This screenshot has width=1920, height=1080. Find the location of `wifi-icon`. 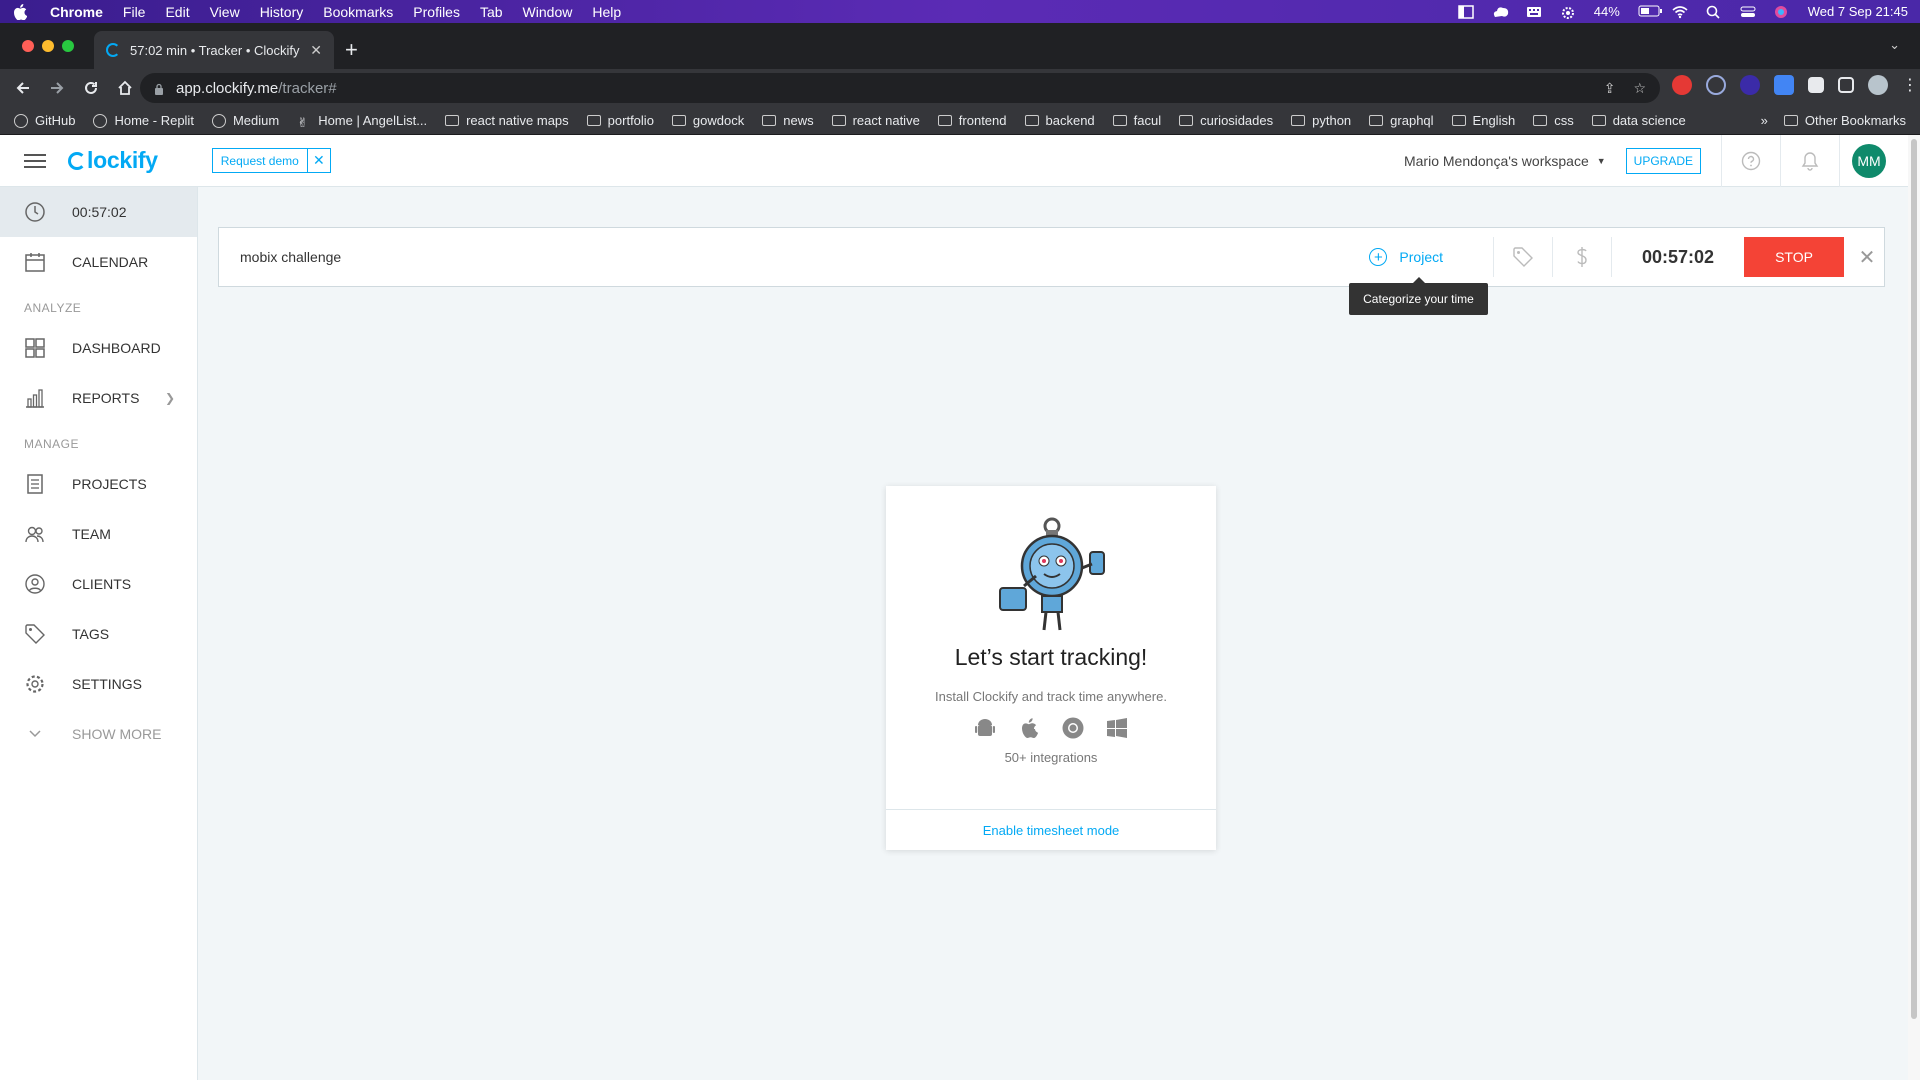

wifi-icon is located at coordinates (1680, 12).